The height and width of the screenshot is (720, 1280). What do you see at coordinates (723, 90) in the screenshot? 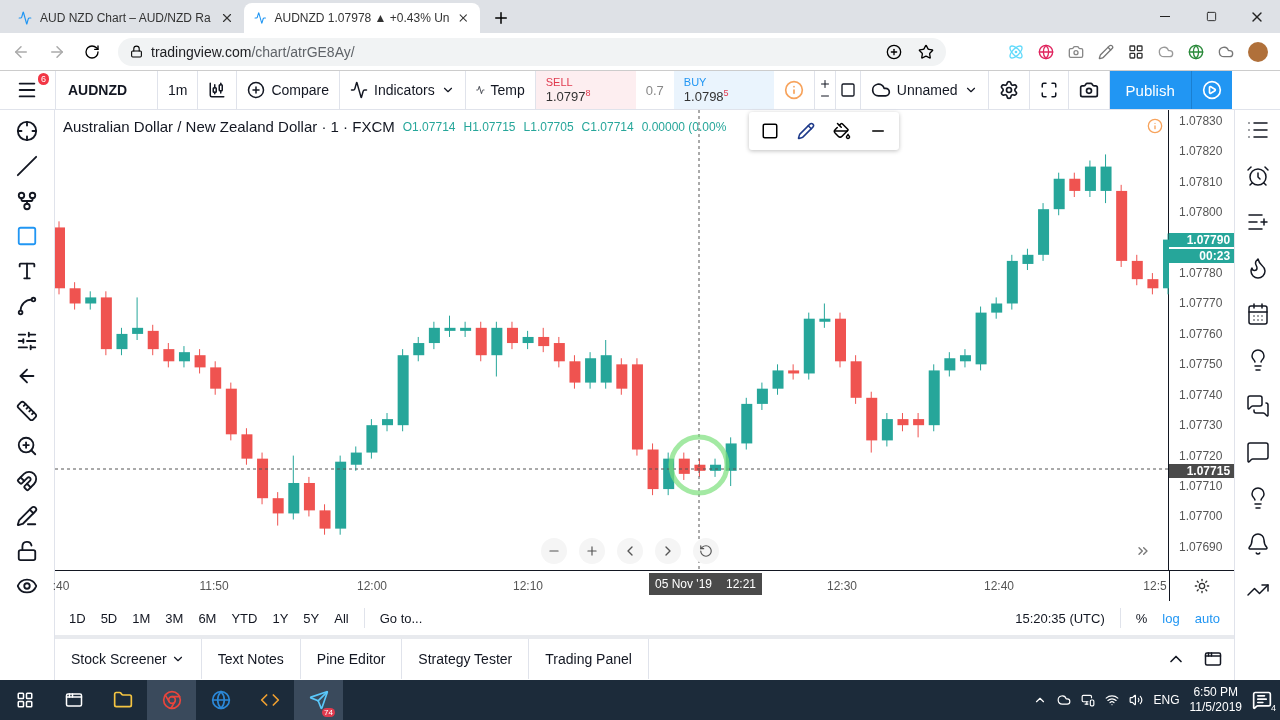
I see `buy-button: BUY 1.0798$^{5}$` at bounding box center [723, 90].